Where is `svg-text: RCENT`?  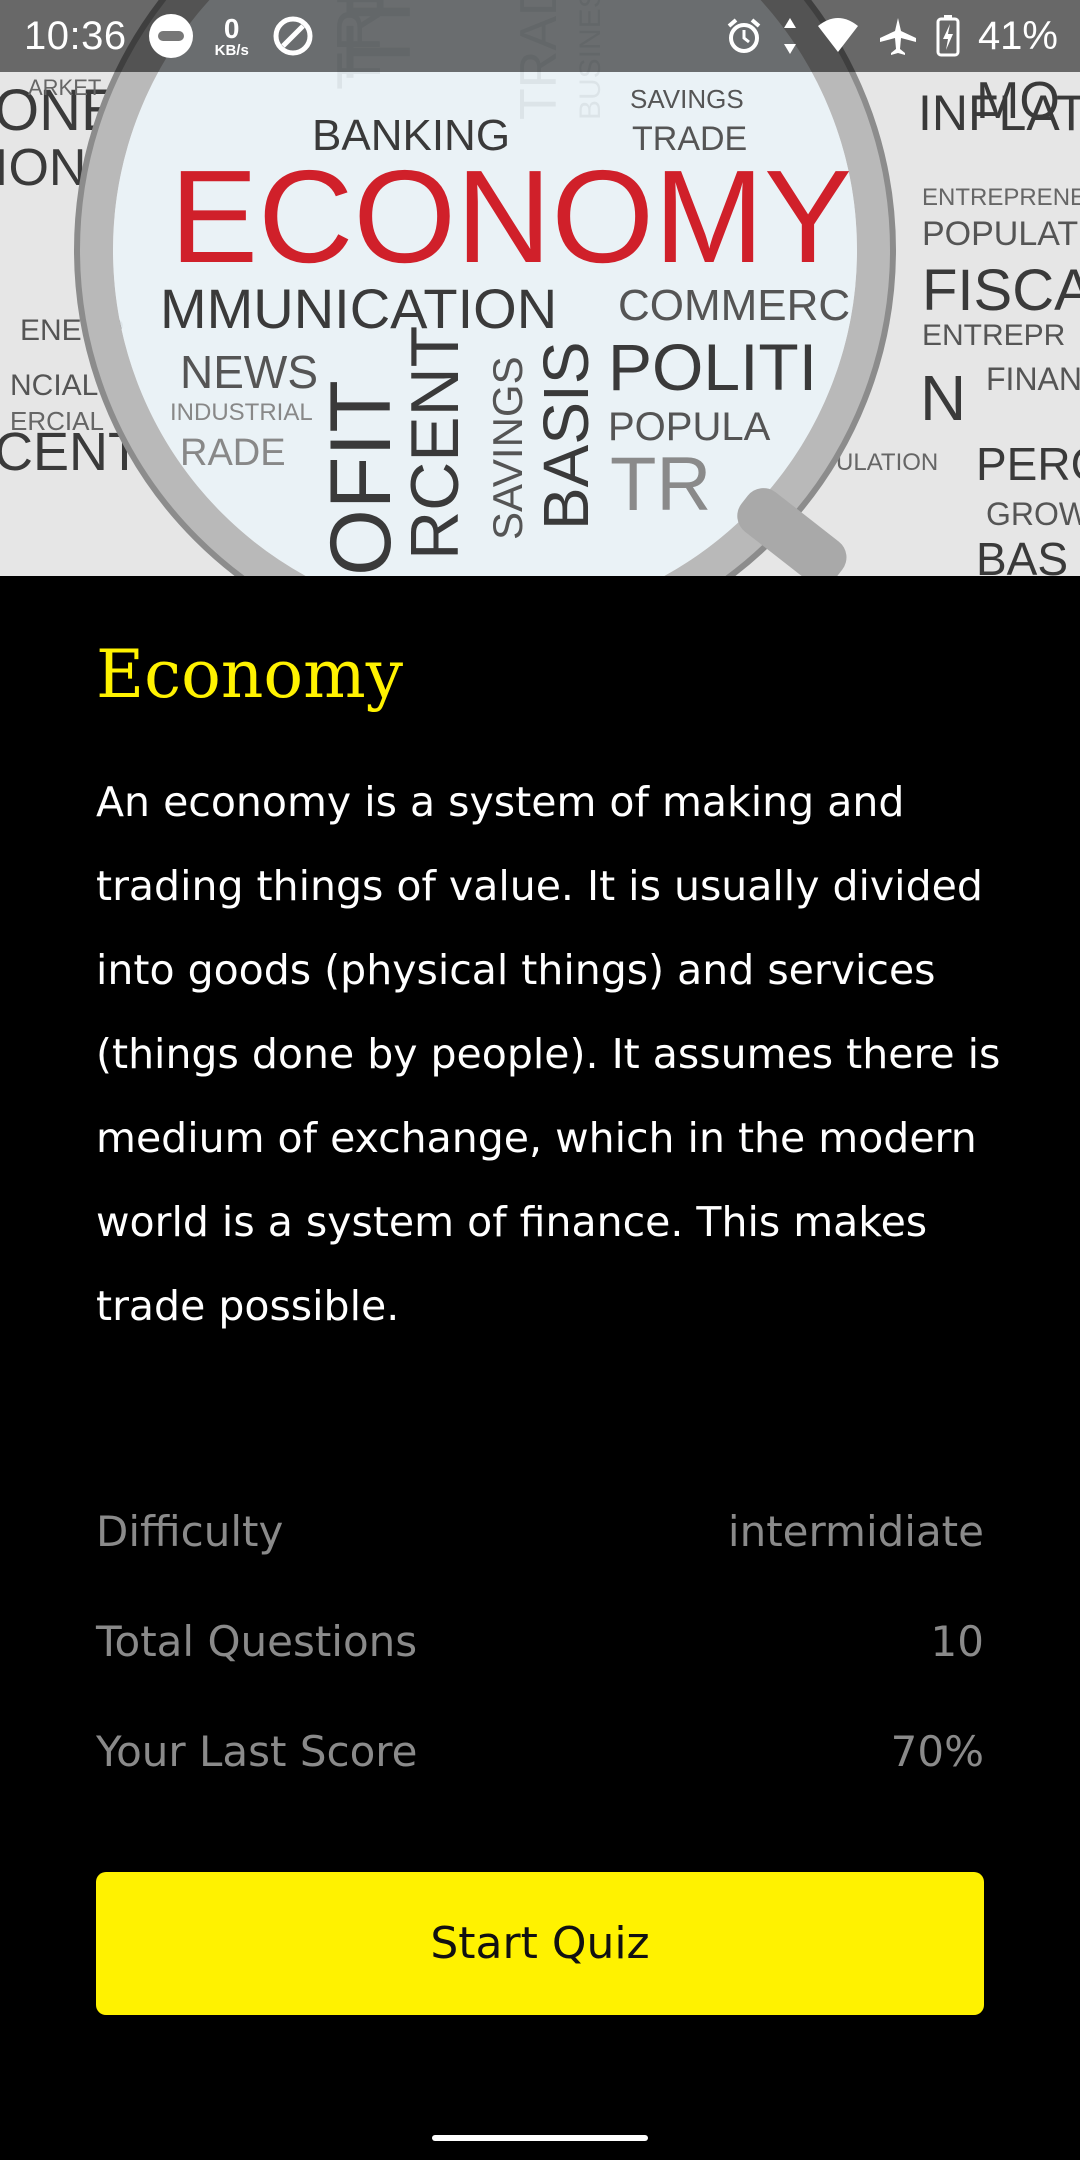
svg-text: RCENT is located at coordinates (435, 443).